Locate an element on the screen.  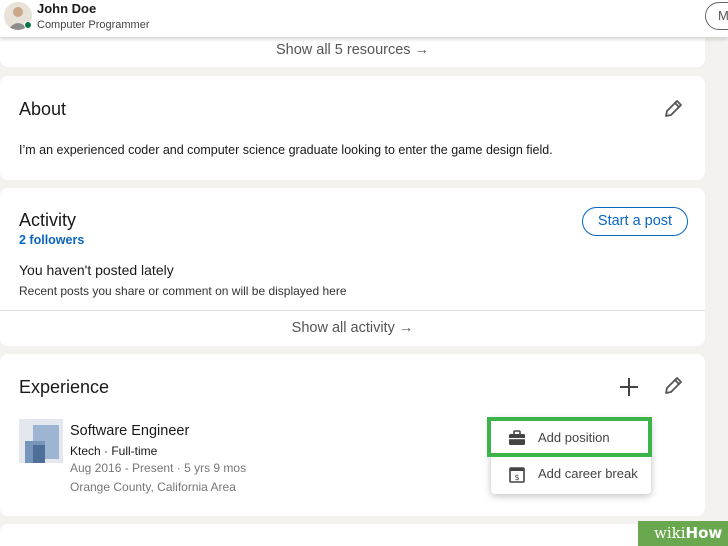
wikihow-watermark: wikiHow is located at coordinates (683, 533).